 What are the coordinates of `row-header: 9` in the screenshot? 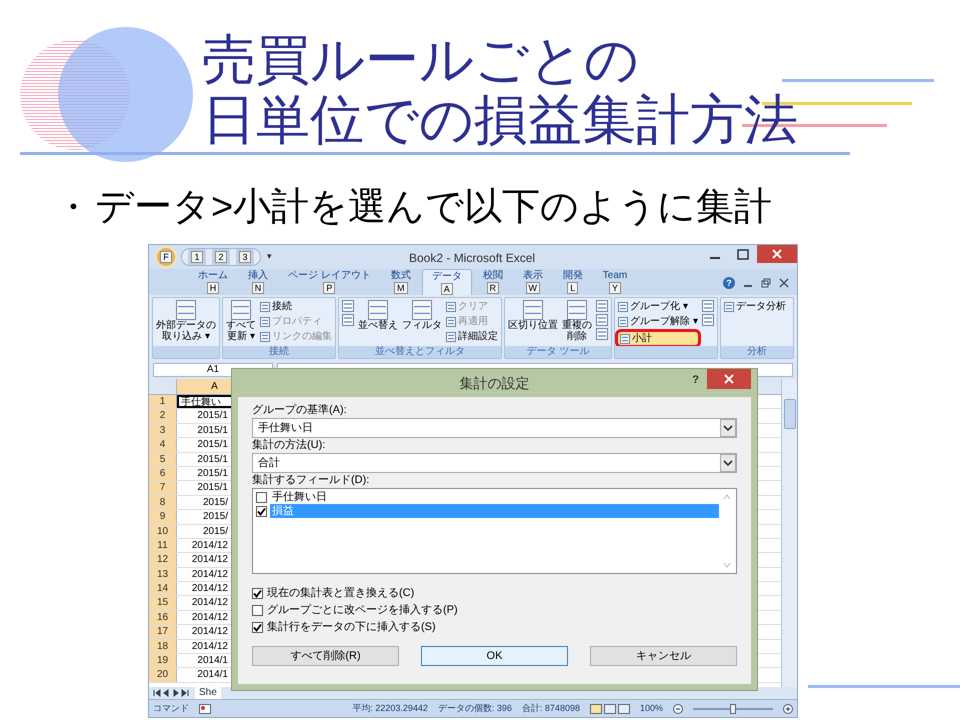 It's located at (163, 517).